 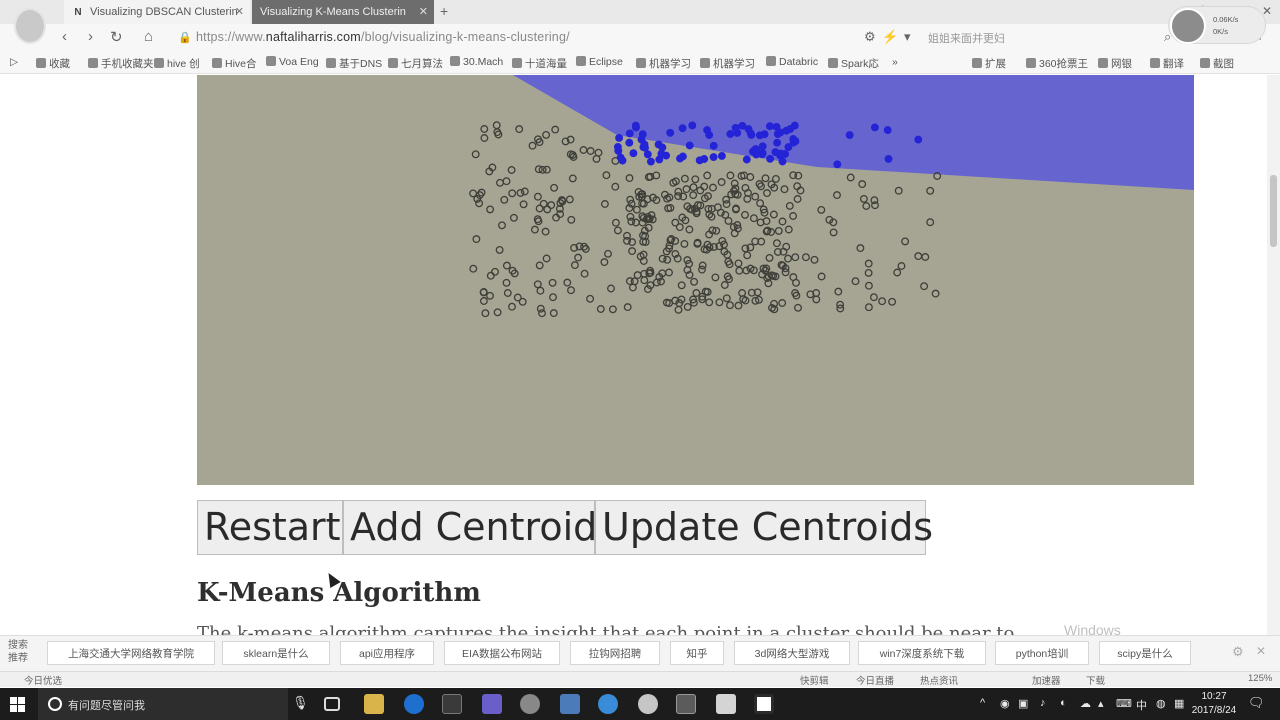 I want to click on store-icon, so click(x=452, y=704).